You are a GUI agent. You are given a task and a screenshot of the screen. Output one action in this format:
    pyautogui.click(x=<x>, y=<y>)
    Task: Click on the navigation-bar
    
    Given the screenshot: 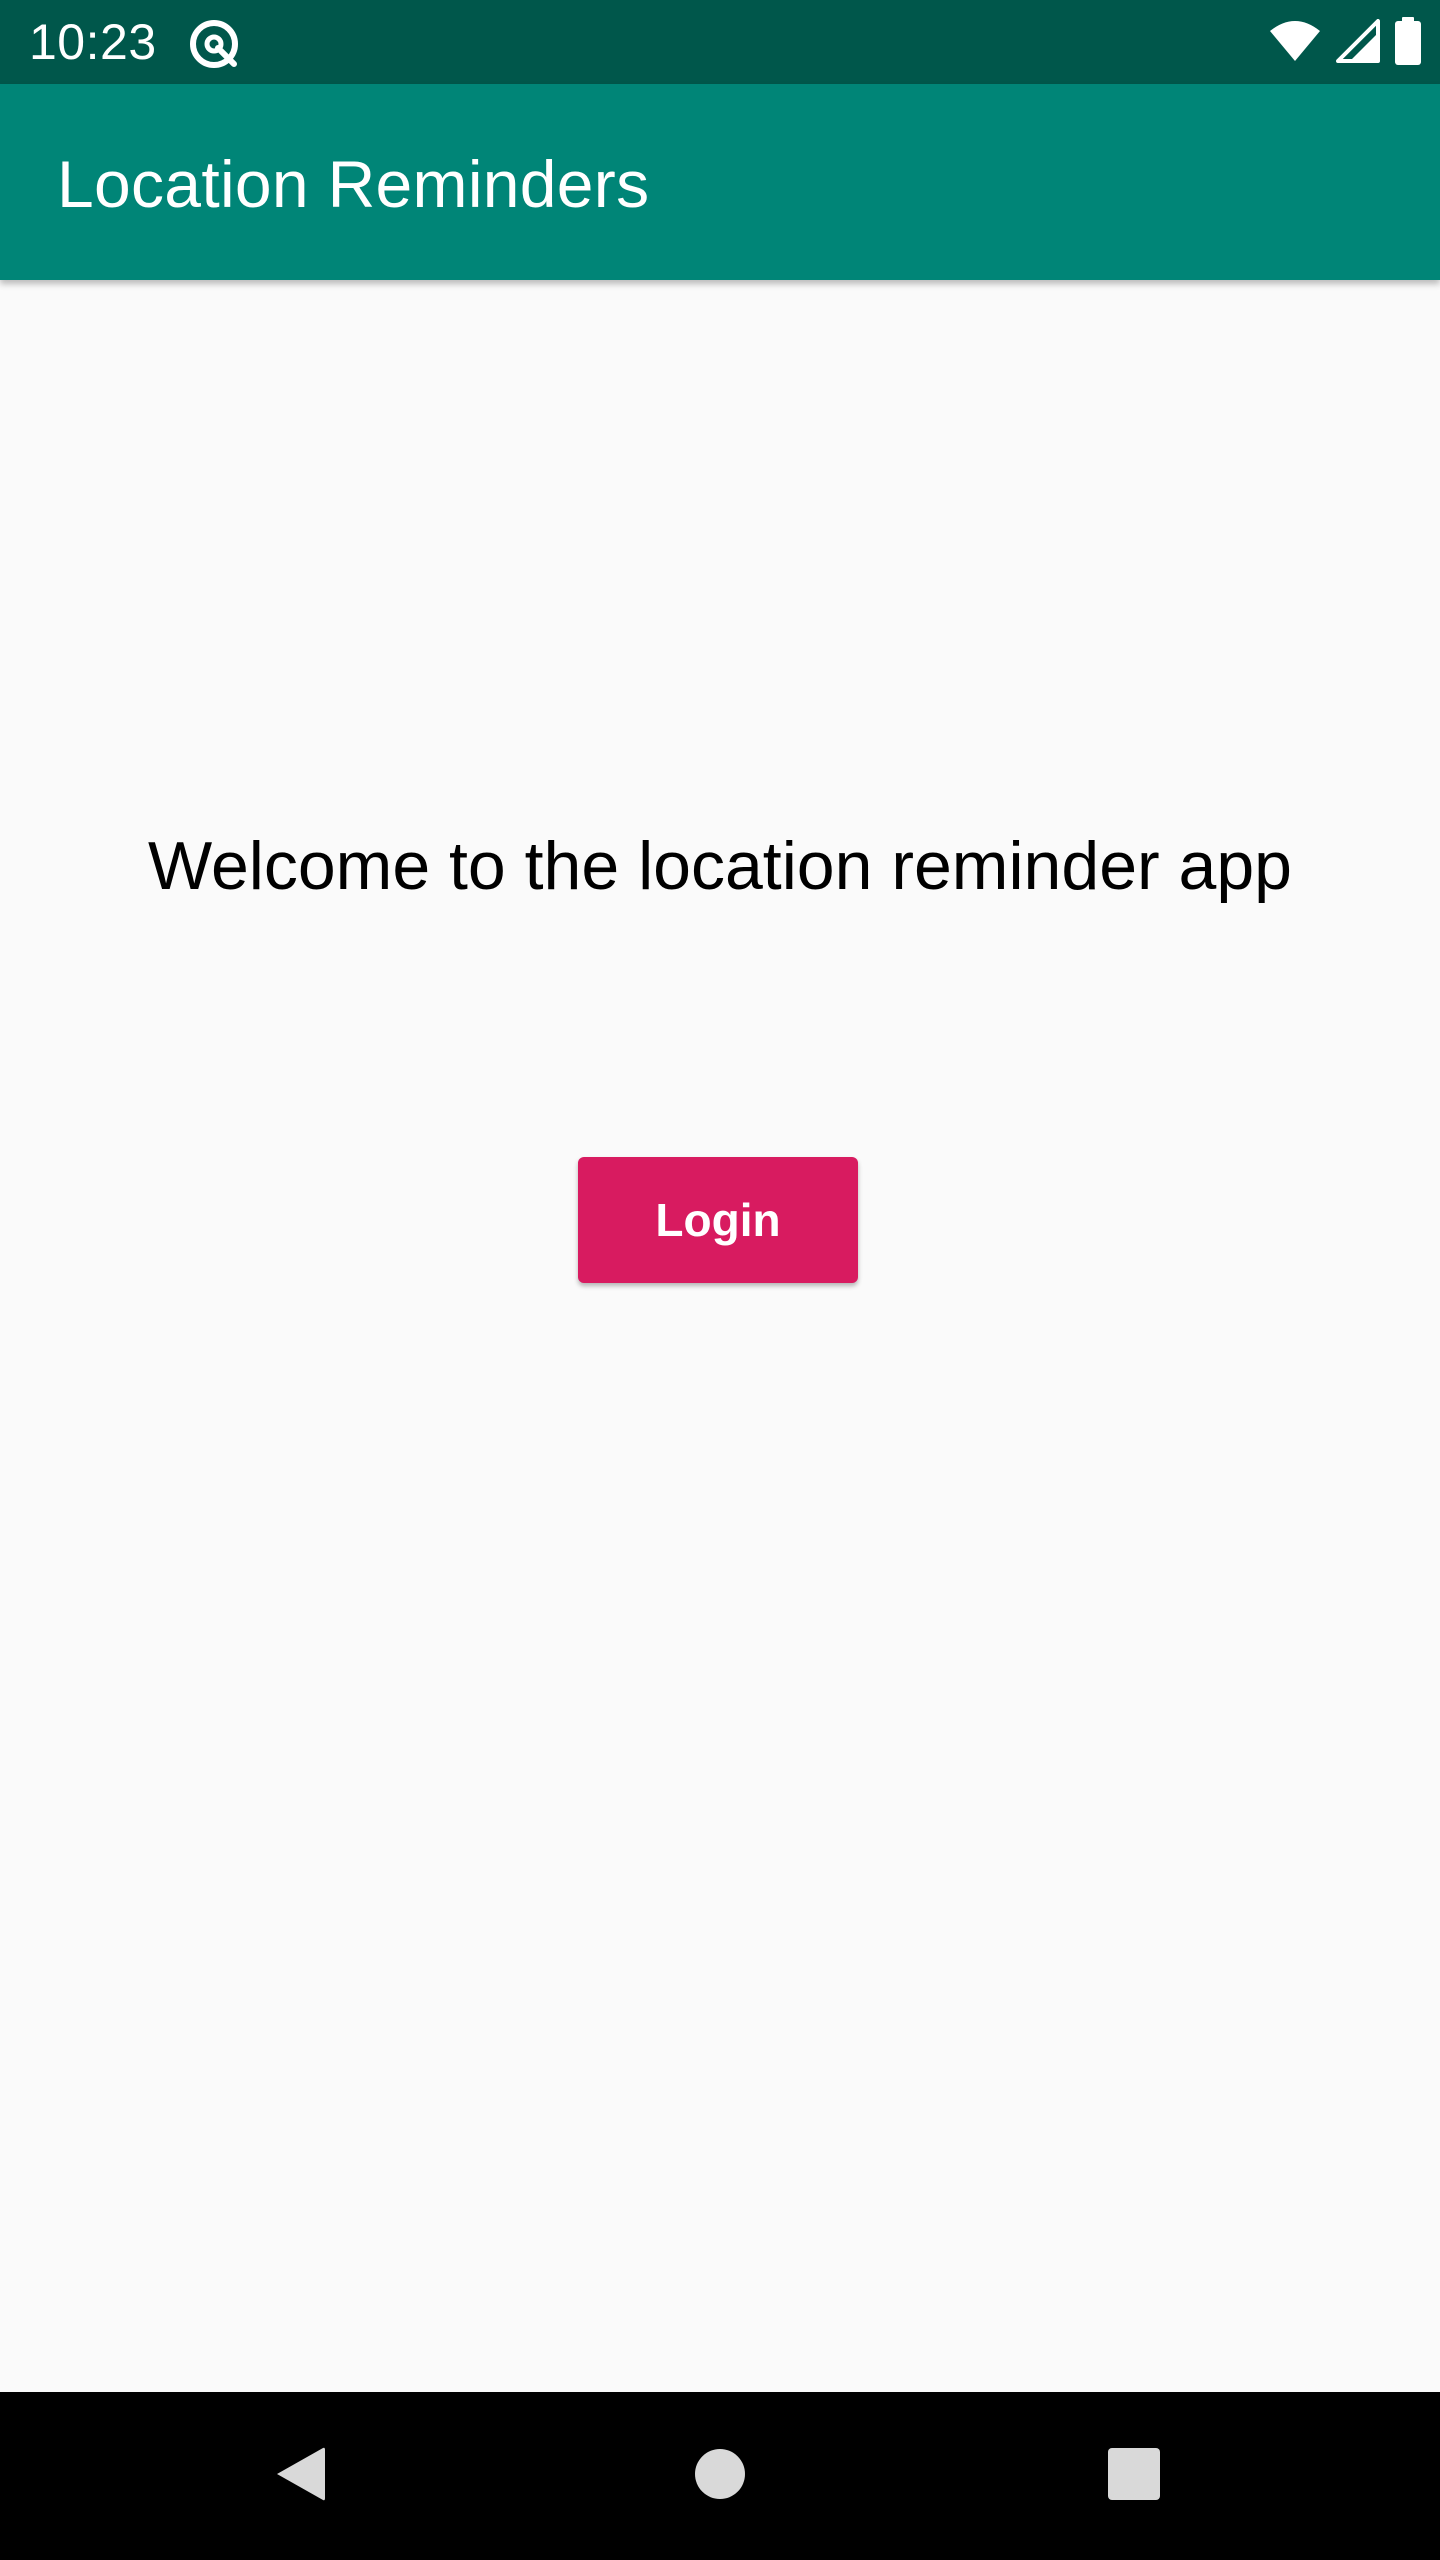 What is the action you would take?
    pyautogui.click(x=720, y=2476)
    